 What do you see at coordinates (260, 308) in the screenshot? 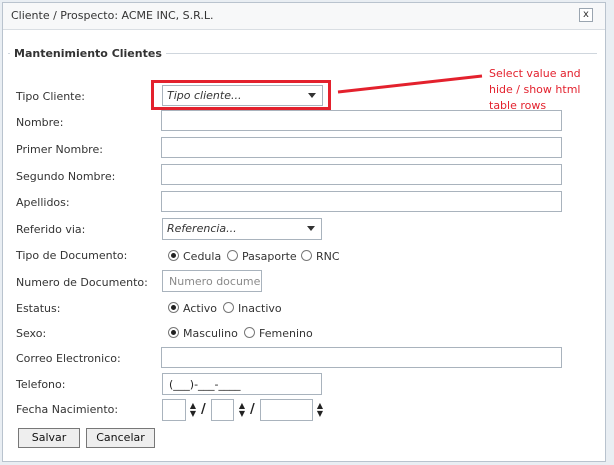
I see `radio-inactivo-label: Inactivo` at bounding box center [260, 308].